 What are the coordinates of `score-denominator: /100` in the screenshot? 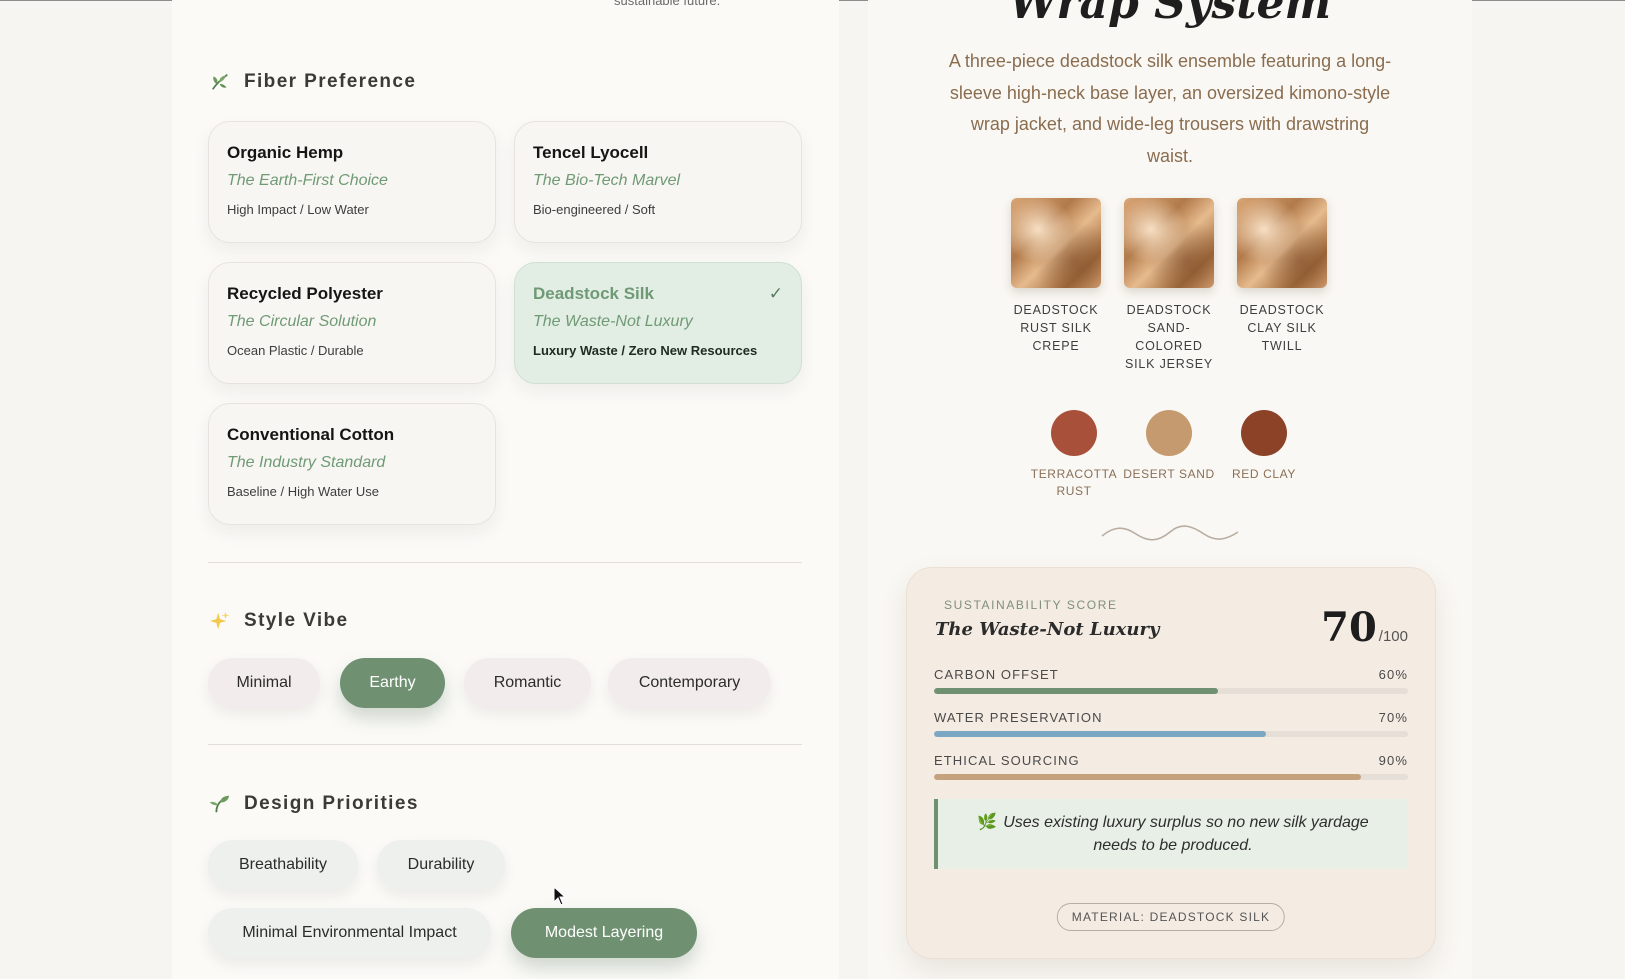 It's located at (1393, 636).